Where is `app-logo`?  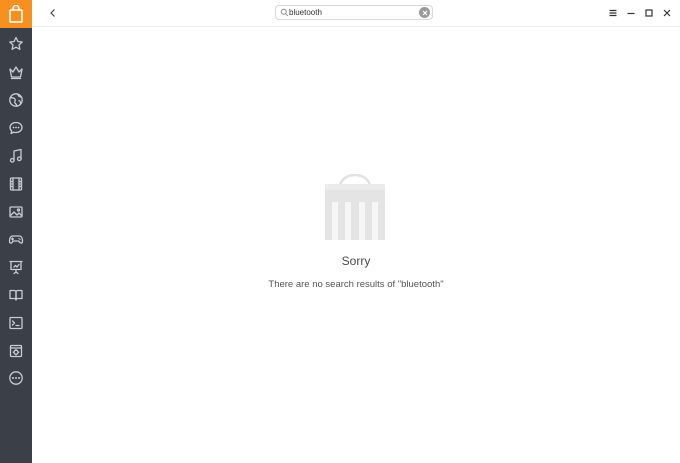
app-logo is located at coordinates (16, 14).